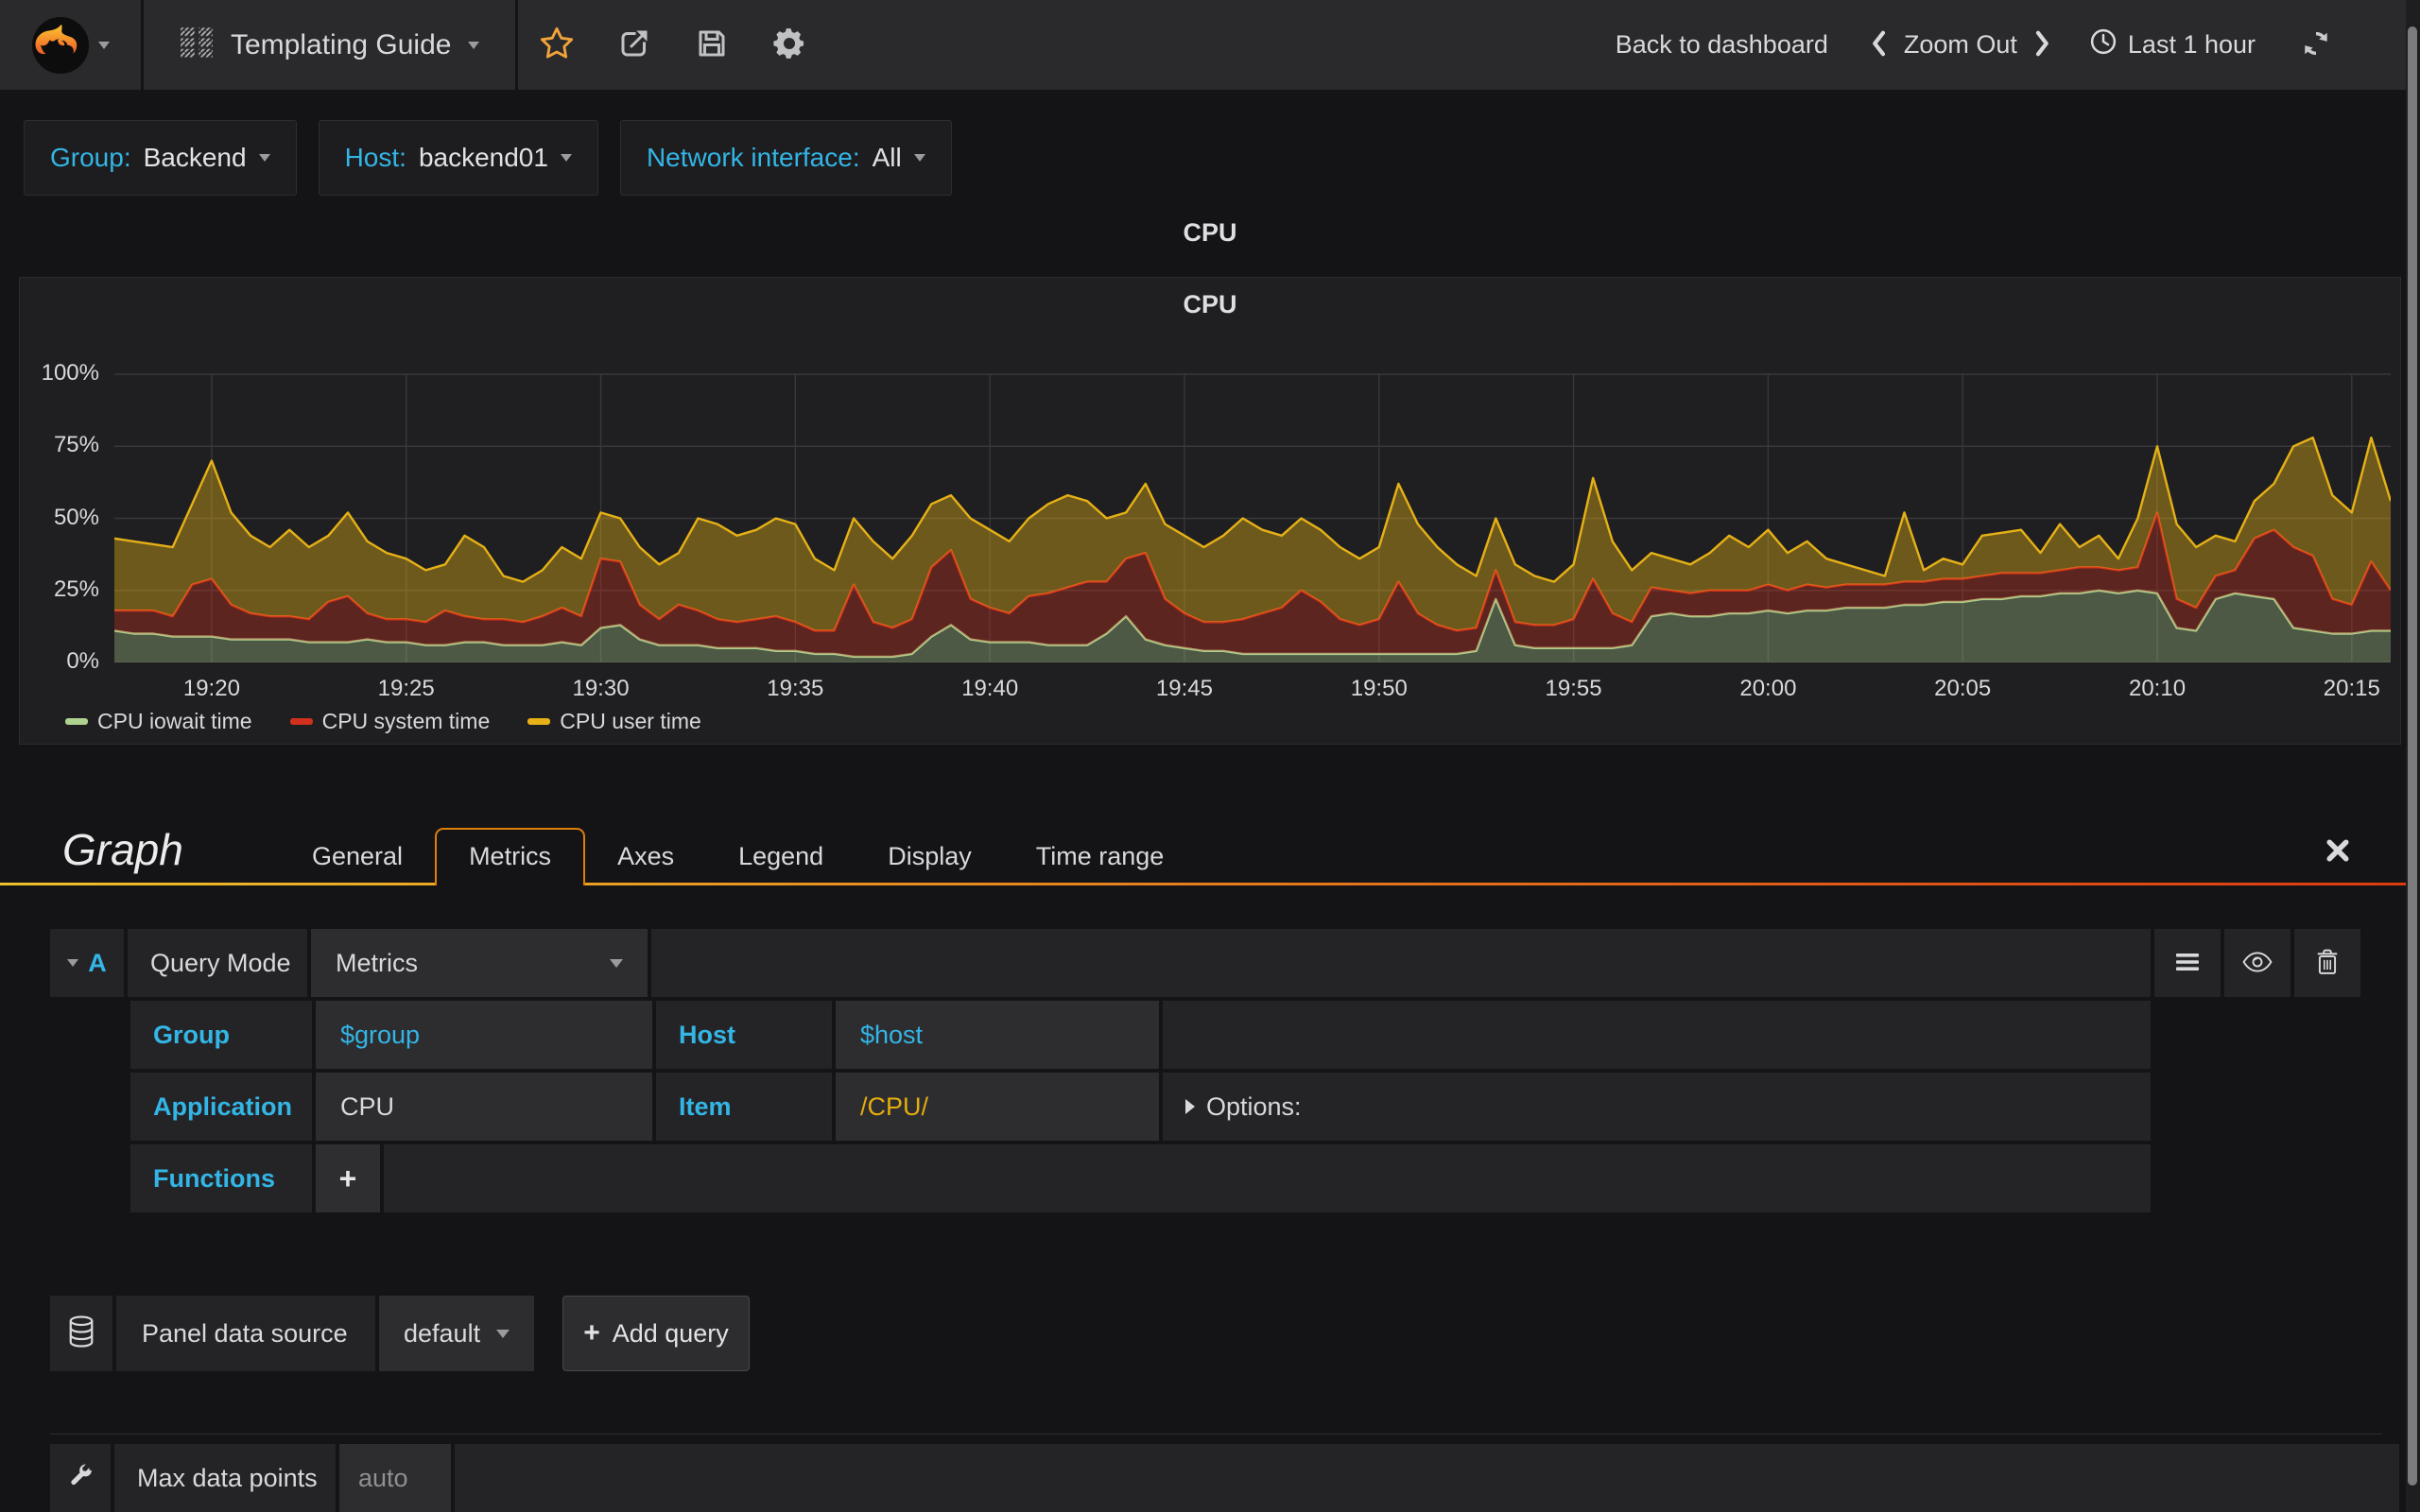 The width and height of the screenshot is (2420, 1512). I want to click on query-toggle-visibility-button, so click(2257, 963).